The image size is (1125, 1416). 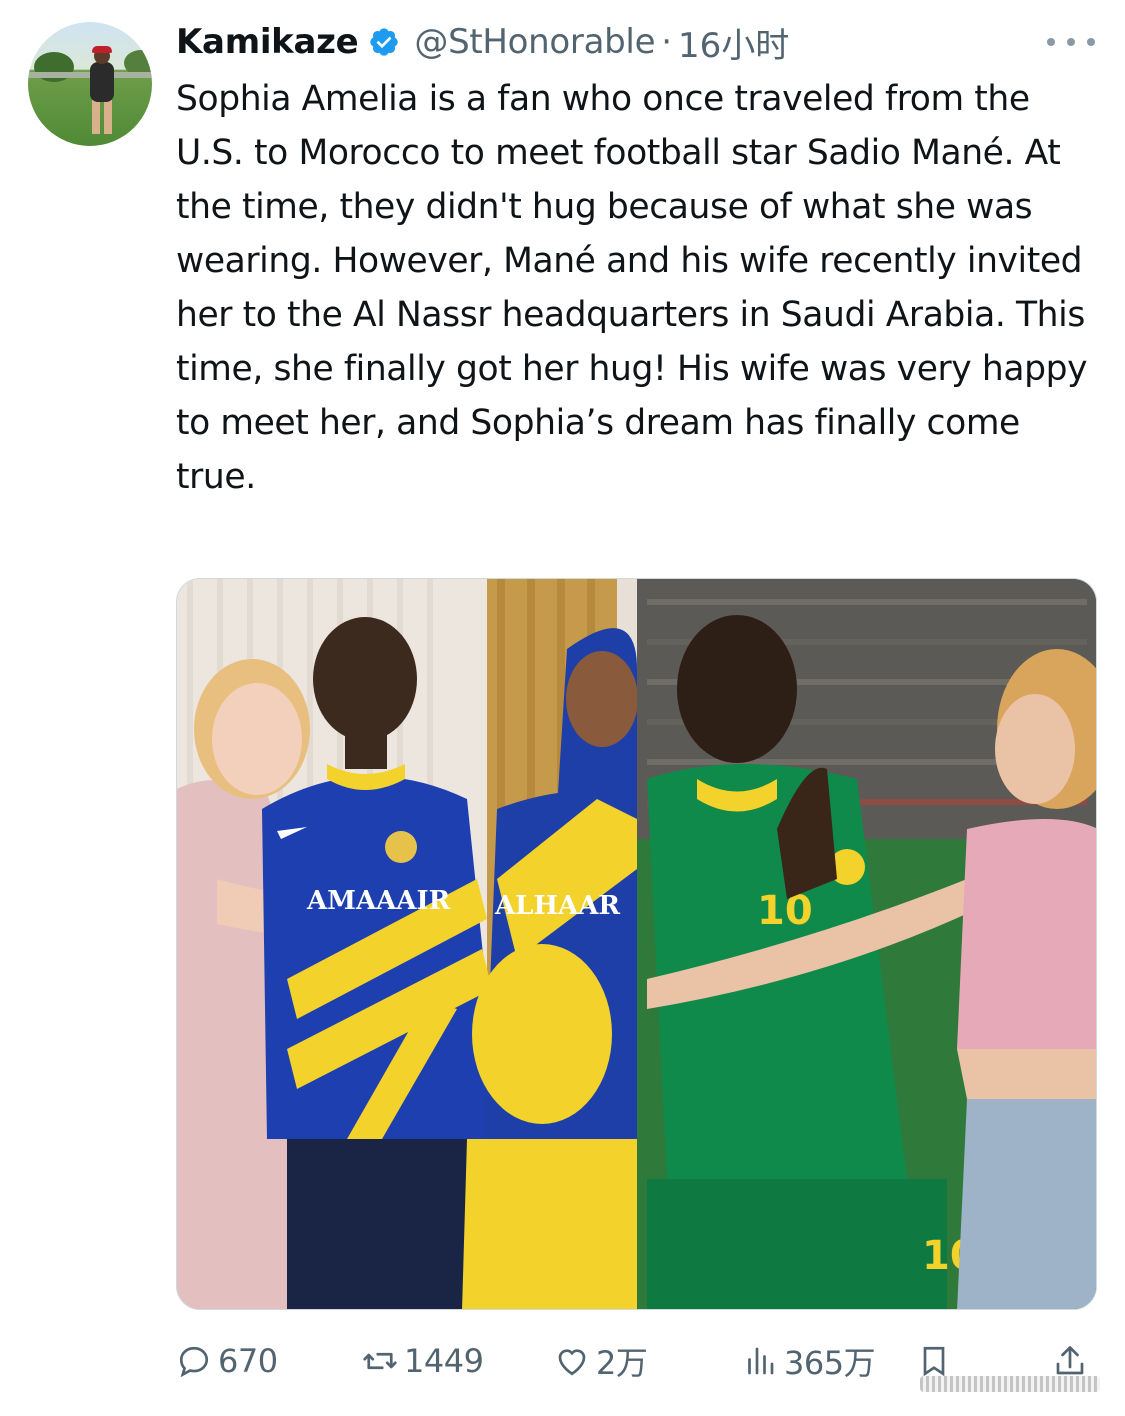 I want to click on handle: @StHonorable, so click(x=534, y=42).